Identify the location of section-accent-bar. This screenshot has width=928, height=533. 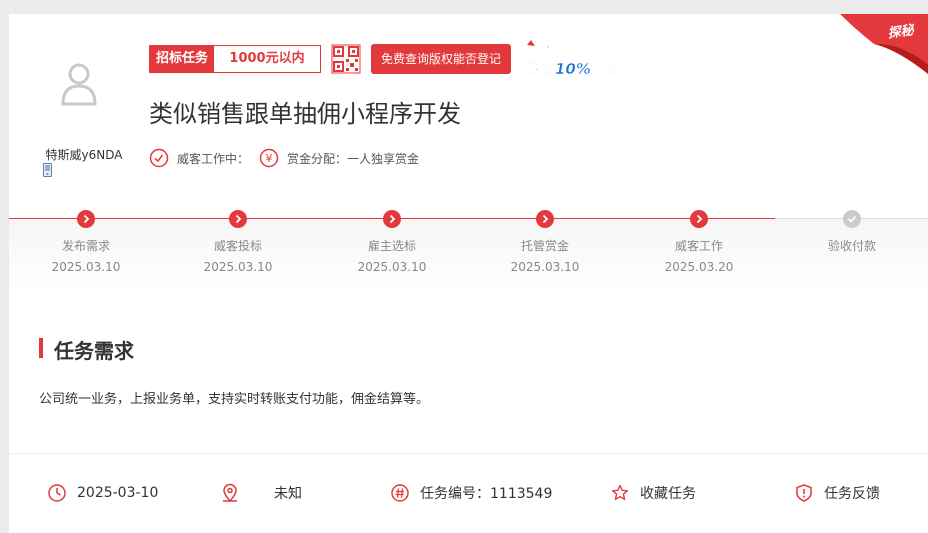
(41, 348).